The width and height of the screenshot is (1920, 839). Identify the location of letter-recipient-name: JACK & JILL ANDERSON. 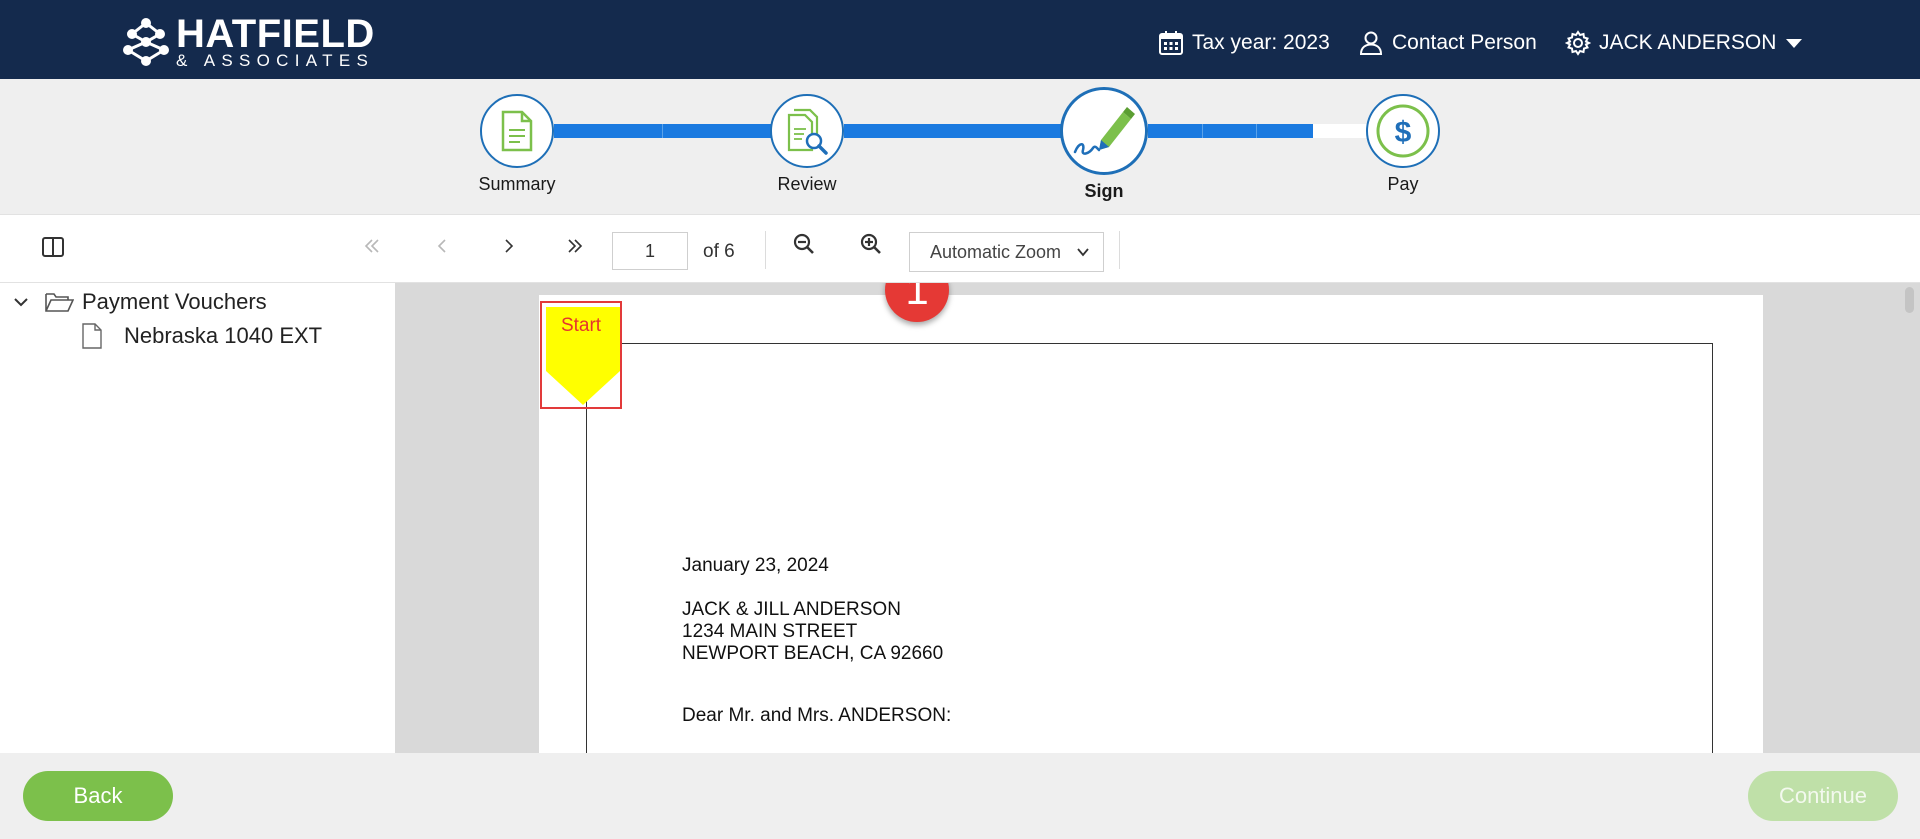
(791, 609).